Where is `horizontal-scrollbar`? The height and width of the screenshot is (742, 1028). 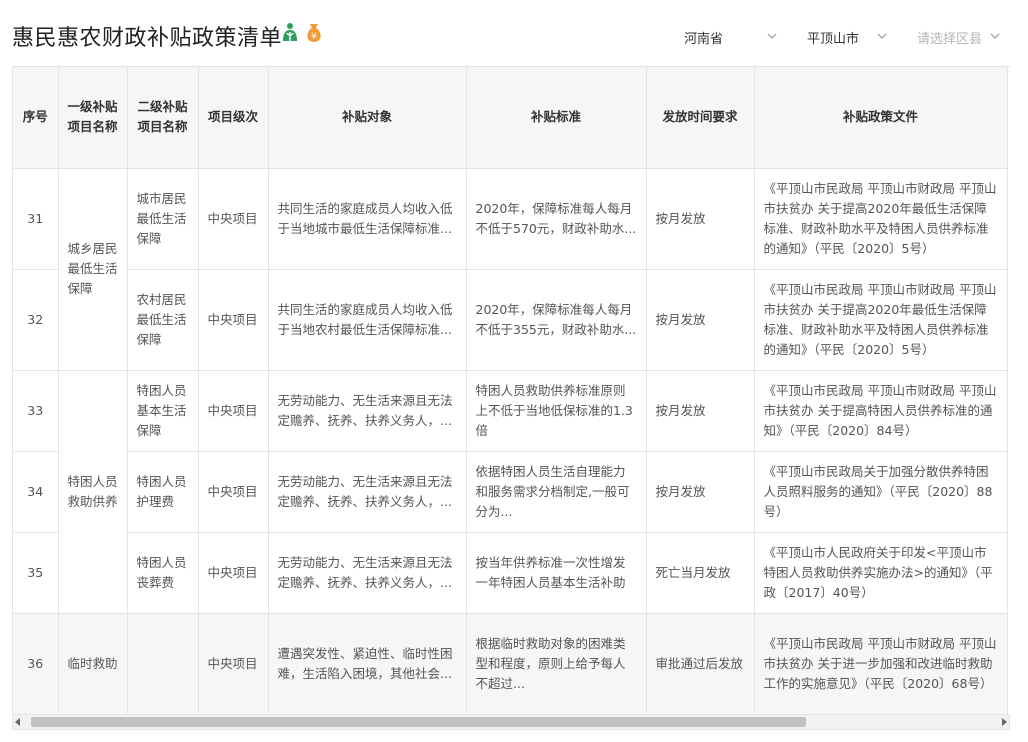
horizontal-scrollbar is located at coordinates (511, 722).